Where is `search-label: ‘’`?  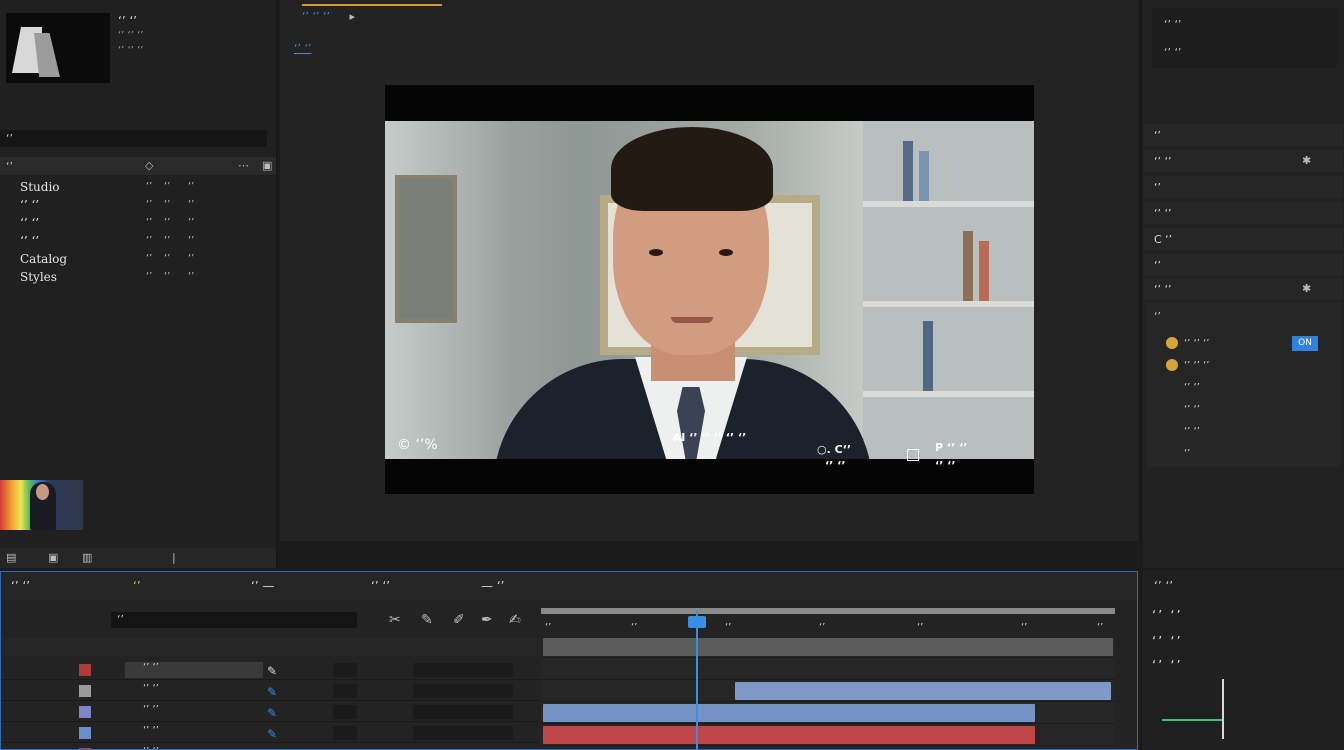 search-label: ‘’ is located at coordinates (9, 138).